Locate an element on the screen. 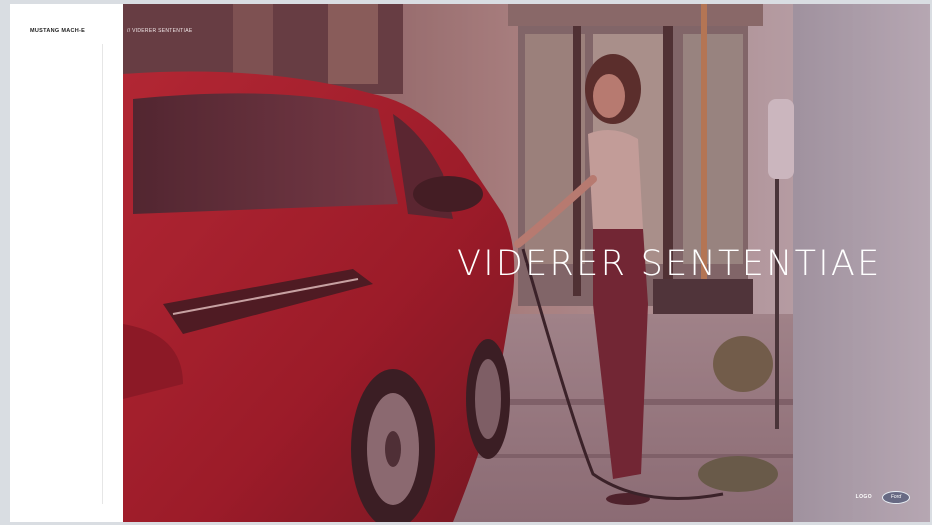 This screenshot has height=525, width=932. logo-label: LOGO is located at coordinates (863, 497).